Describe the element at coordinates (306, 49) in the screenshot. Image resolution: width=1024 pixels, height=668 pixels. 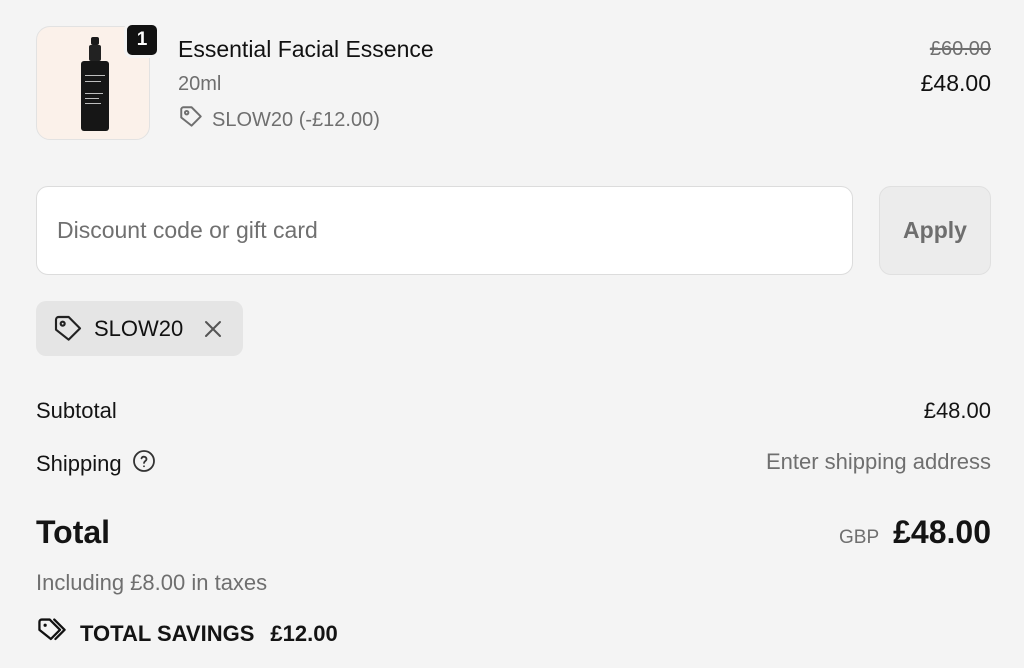
I see `product-name: Essential Facial Essence` at that location.